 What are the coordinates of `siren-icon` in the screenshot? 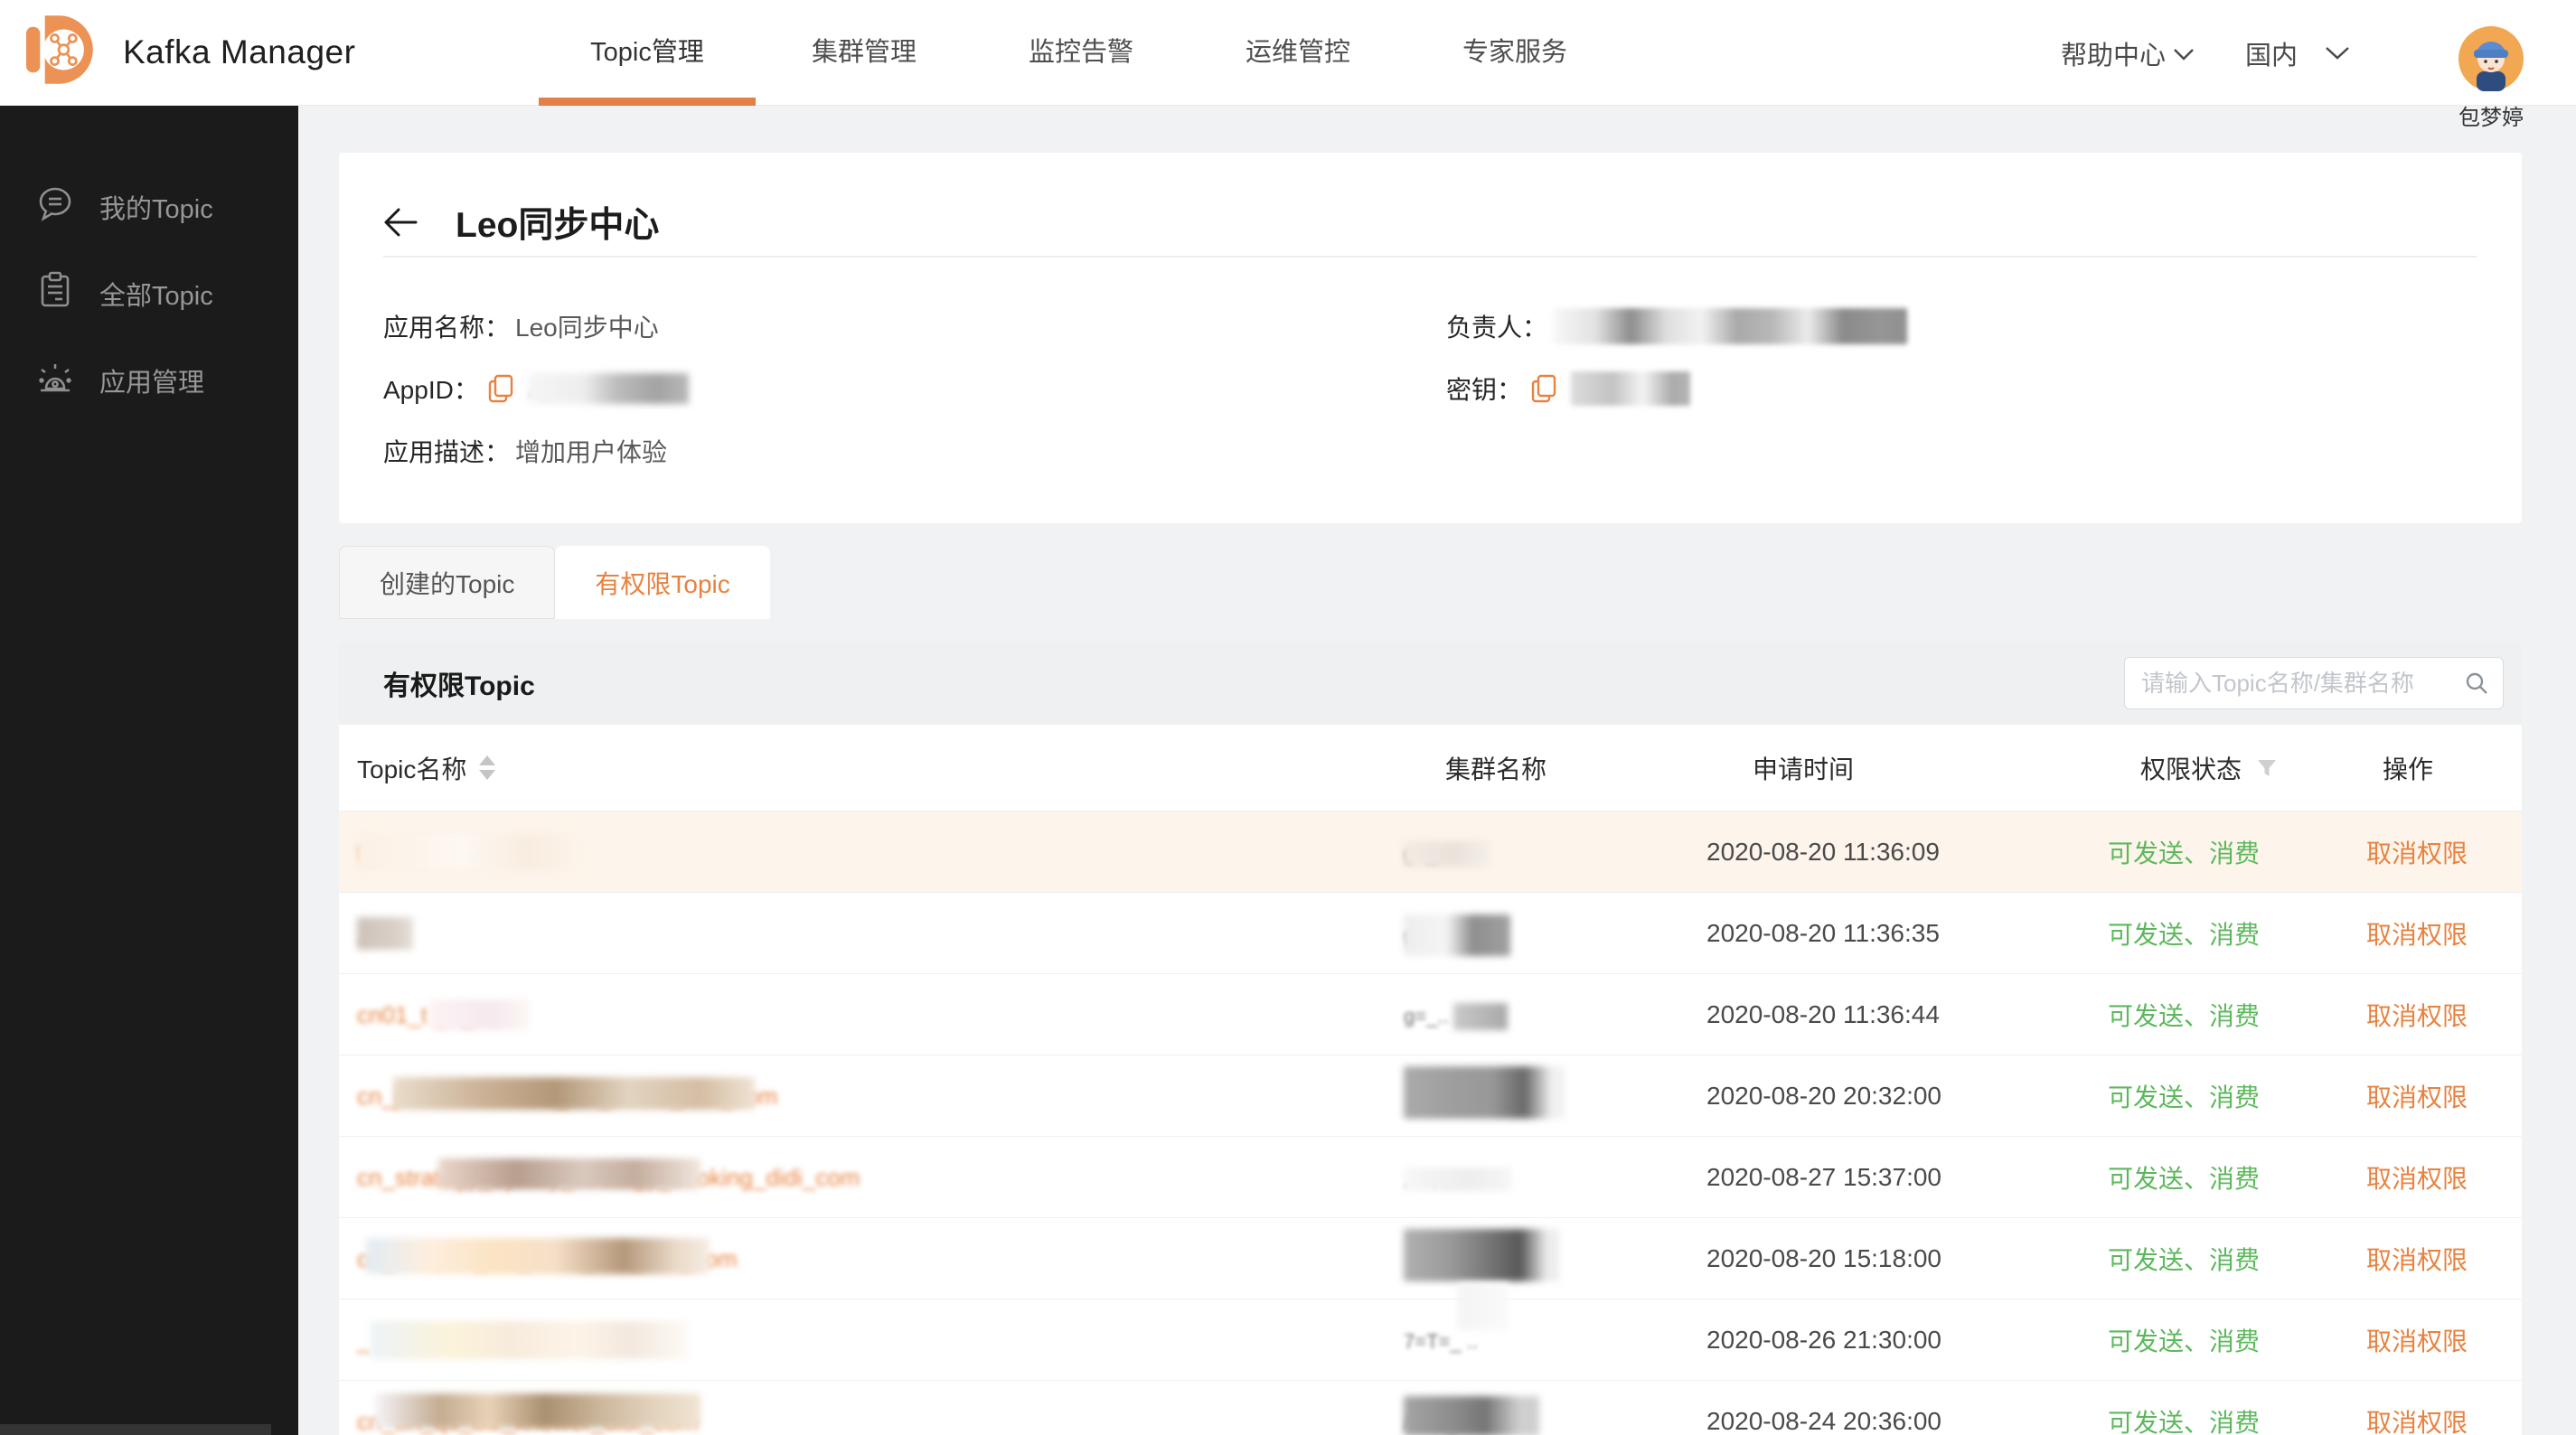 It's located at (55, 380).